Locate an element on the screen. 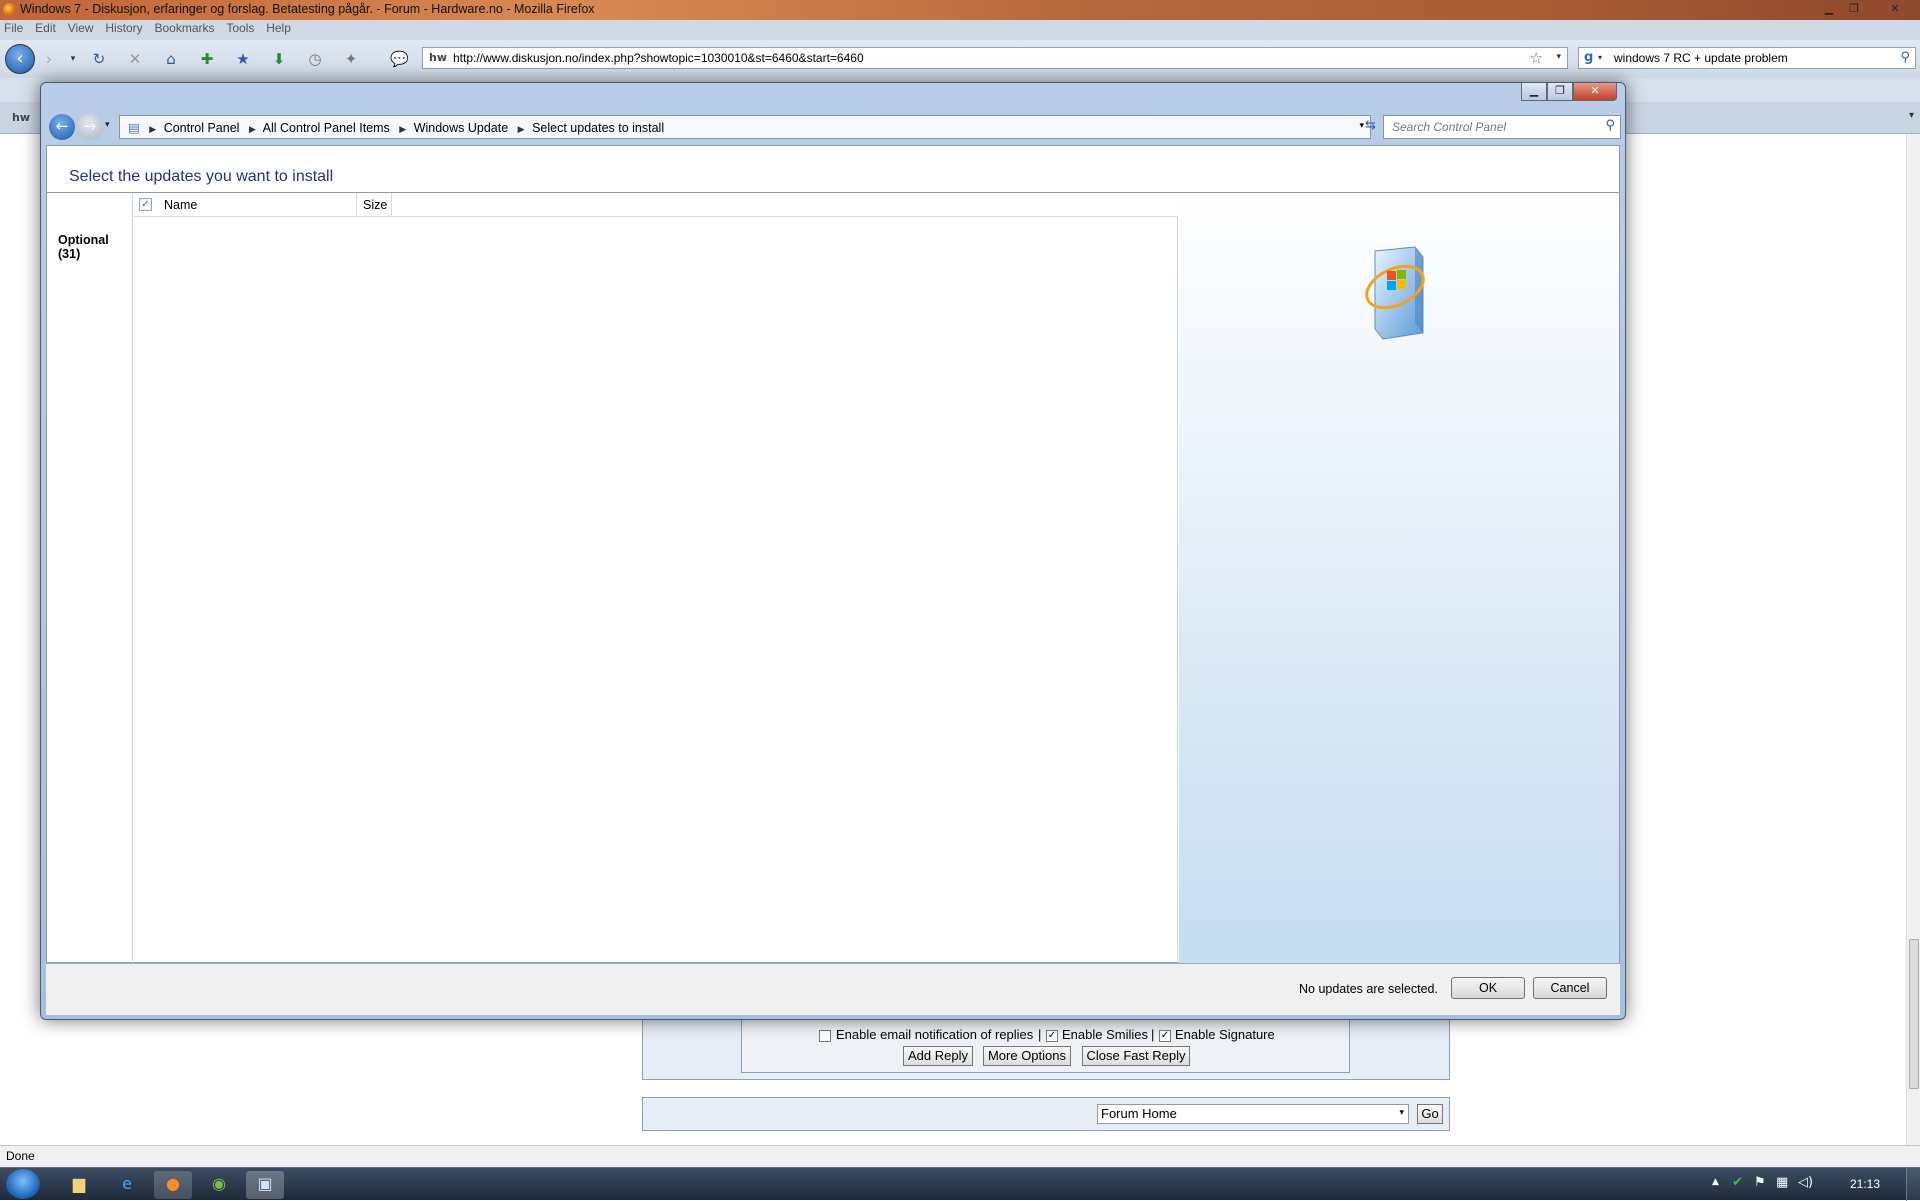  show-desktop-button is located at coordinates (1913, 1184).